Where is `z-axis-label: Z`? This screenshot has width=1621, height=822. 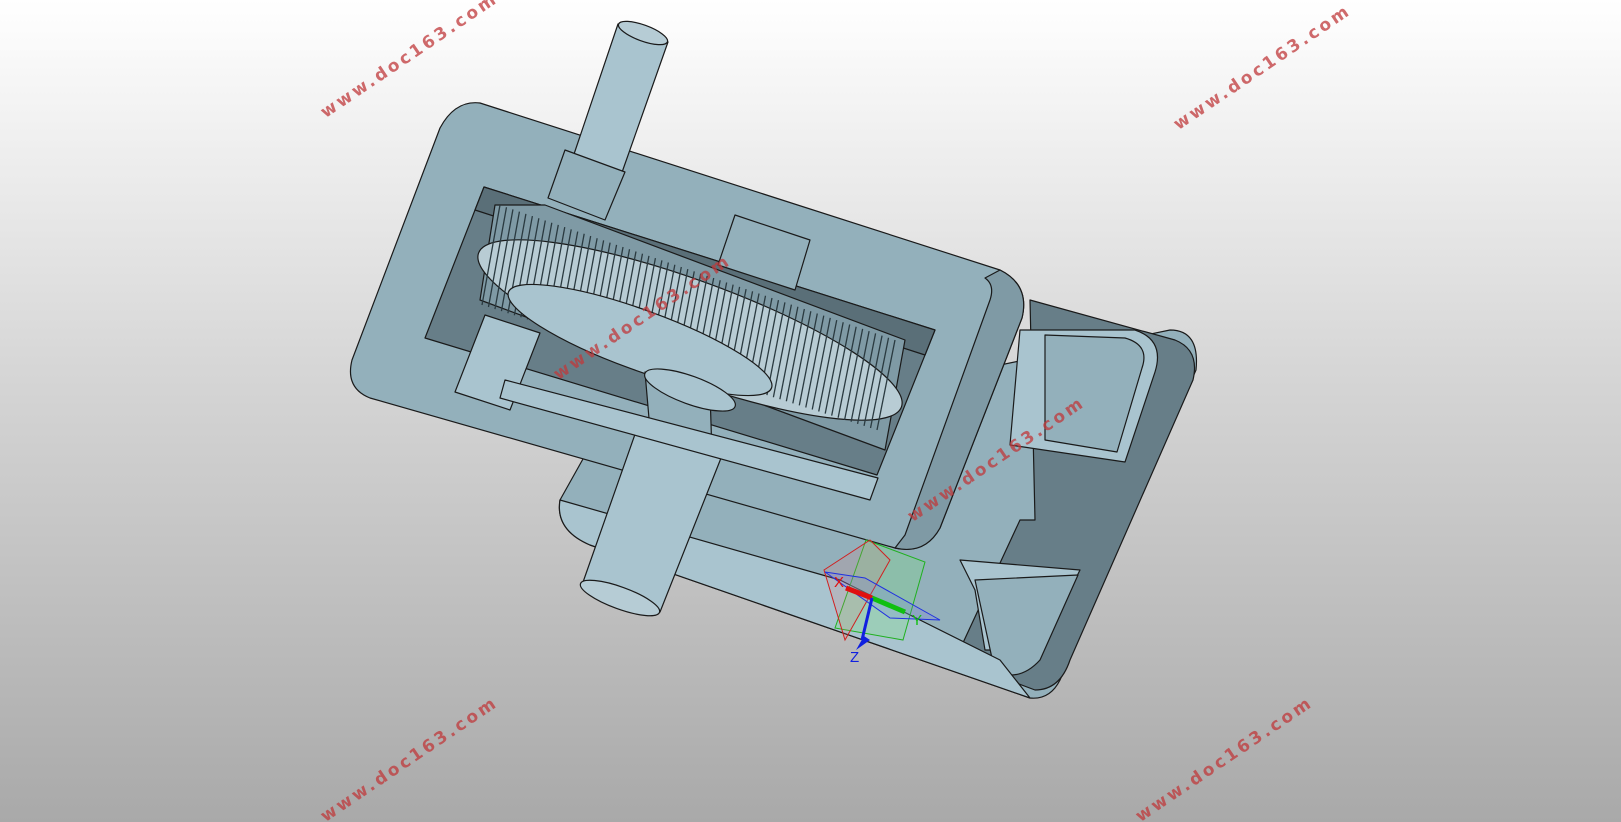
z-axis-label: Z is located at coordinates (854, 657).